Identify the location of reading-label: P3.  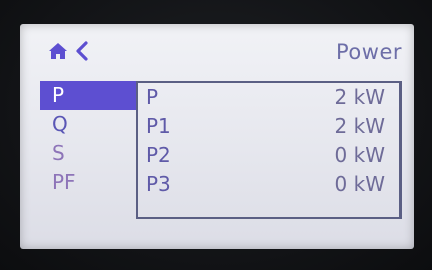
(158, 184).